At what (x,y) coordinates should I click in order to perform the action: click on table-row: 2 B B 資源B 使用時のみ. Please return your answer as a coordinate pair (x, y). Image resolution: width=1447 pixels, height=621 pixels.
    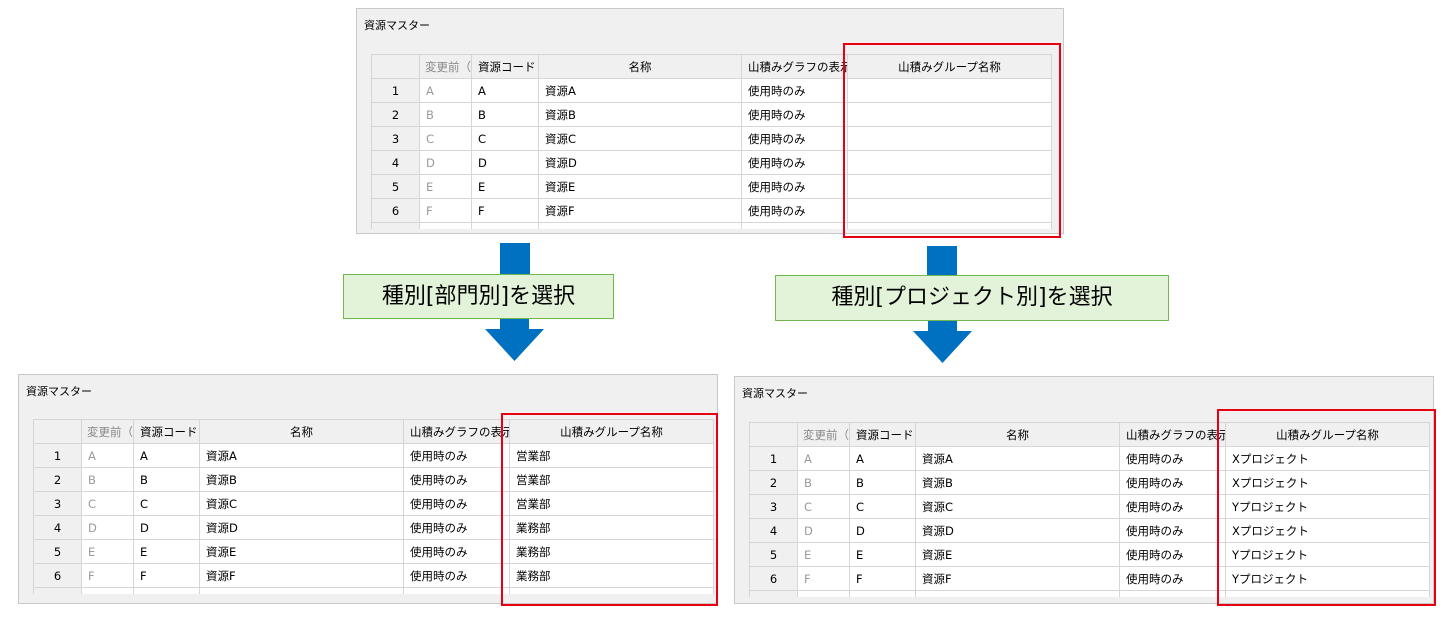
    Looking at the image, I should click on (711, 114).